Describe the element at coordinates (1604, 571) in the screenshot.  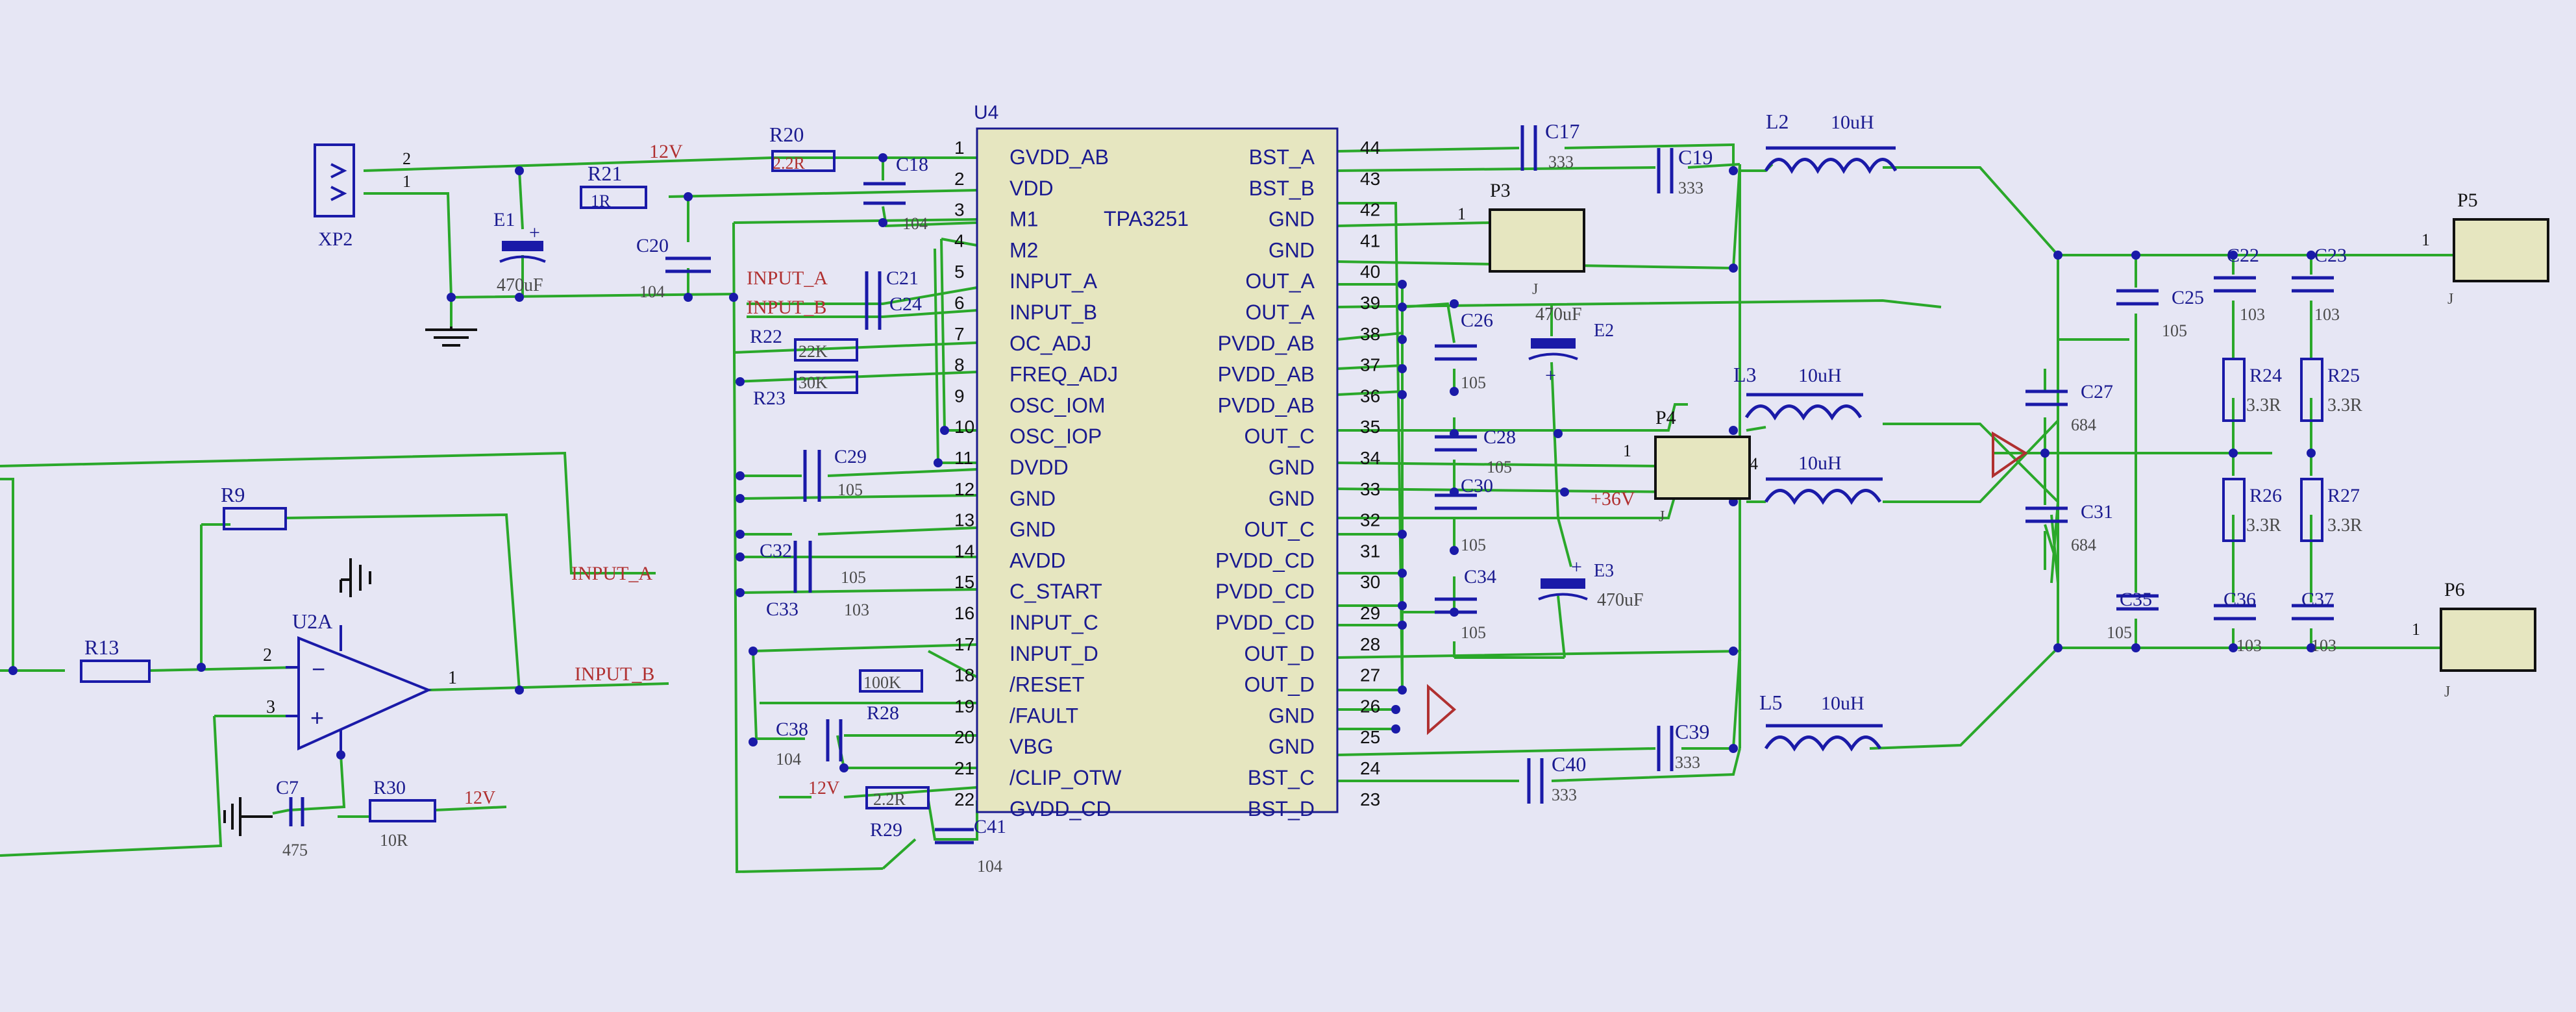
I see `e3-designator: E3` at that location.